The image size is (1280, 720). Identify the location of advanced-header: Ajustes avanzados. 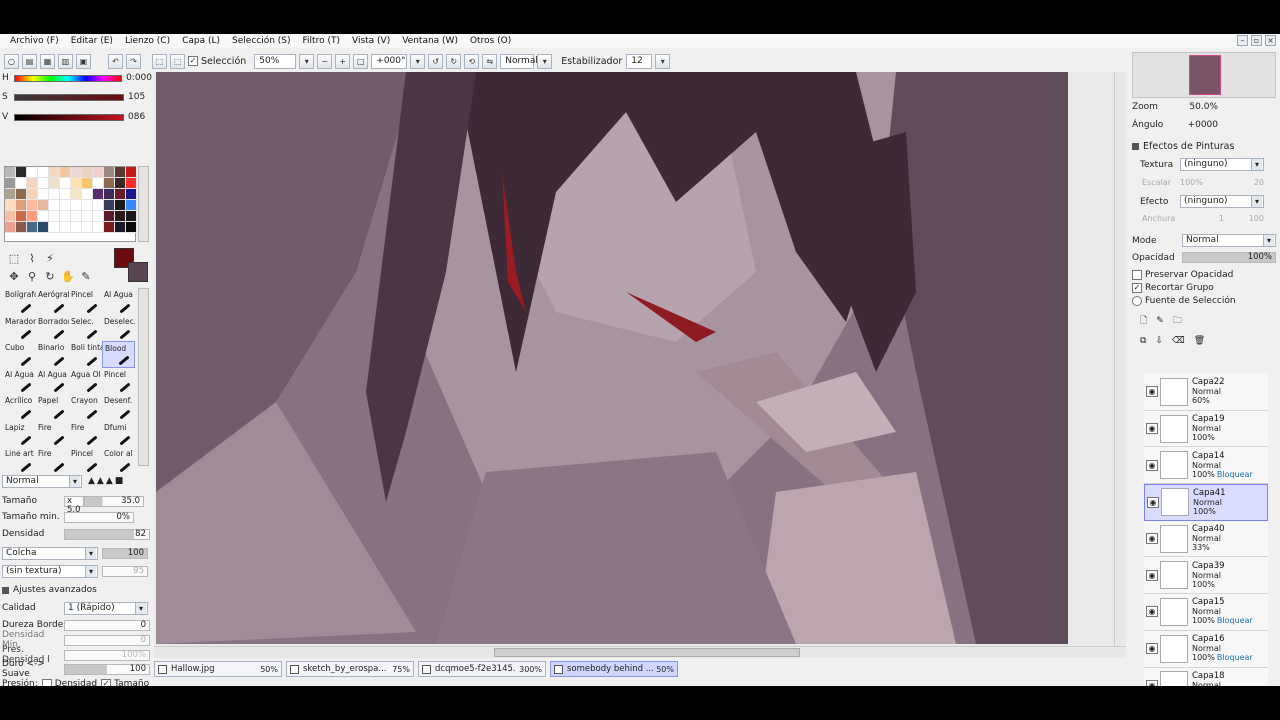
(76, 590).